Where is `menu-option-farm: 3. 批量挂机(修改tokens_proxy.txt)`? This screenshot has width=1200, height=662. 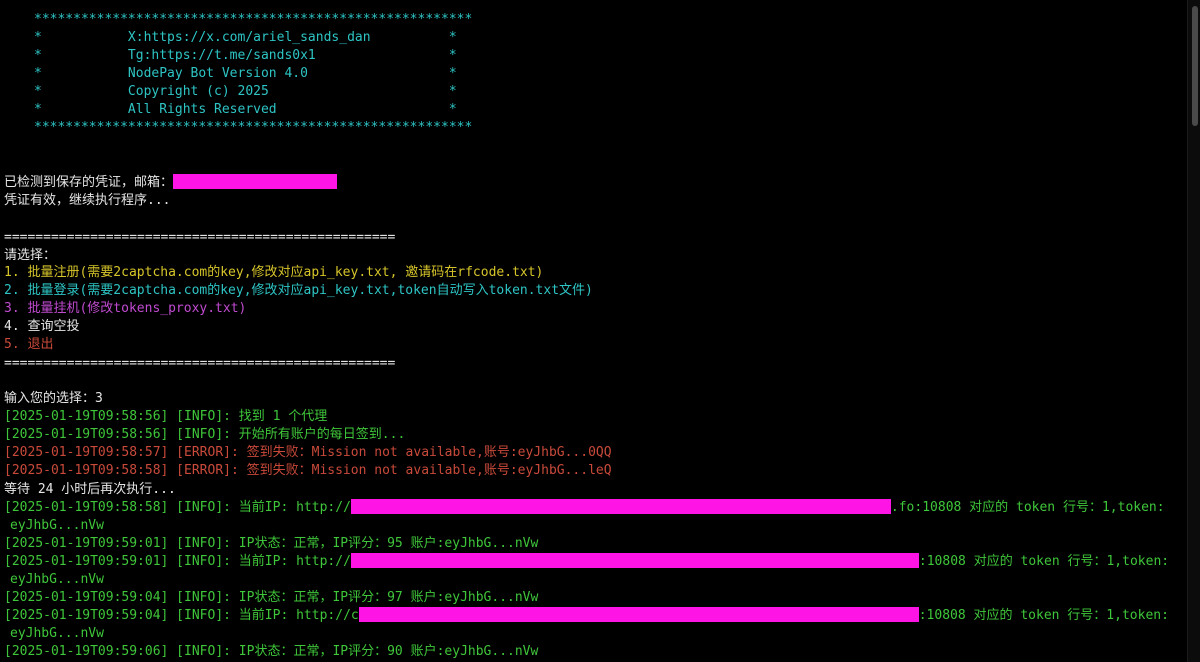 menu-option-farm: 3. 批量挂机(修改tokens_proxy.txt) is located at coordinates (125, 308).